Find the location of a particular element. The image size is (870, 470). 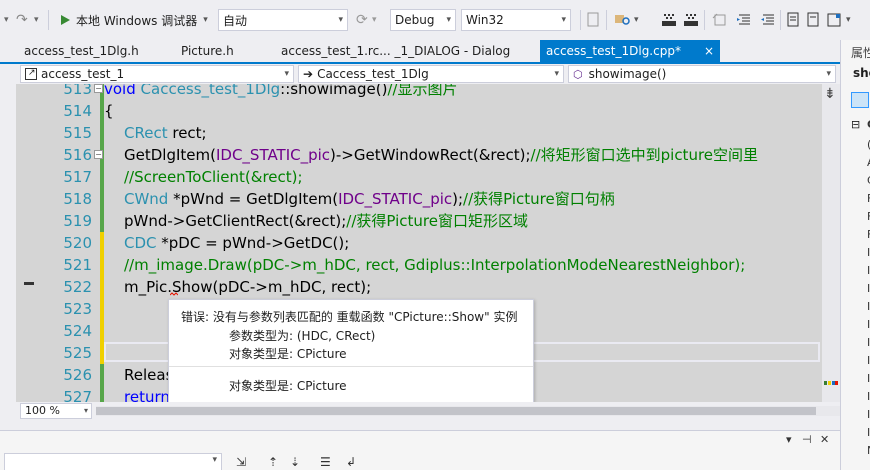

refresh-dropdown: ▾ is located at coordinates (374, 20).